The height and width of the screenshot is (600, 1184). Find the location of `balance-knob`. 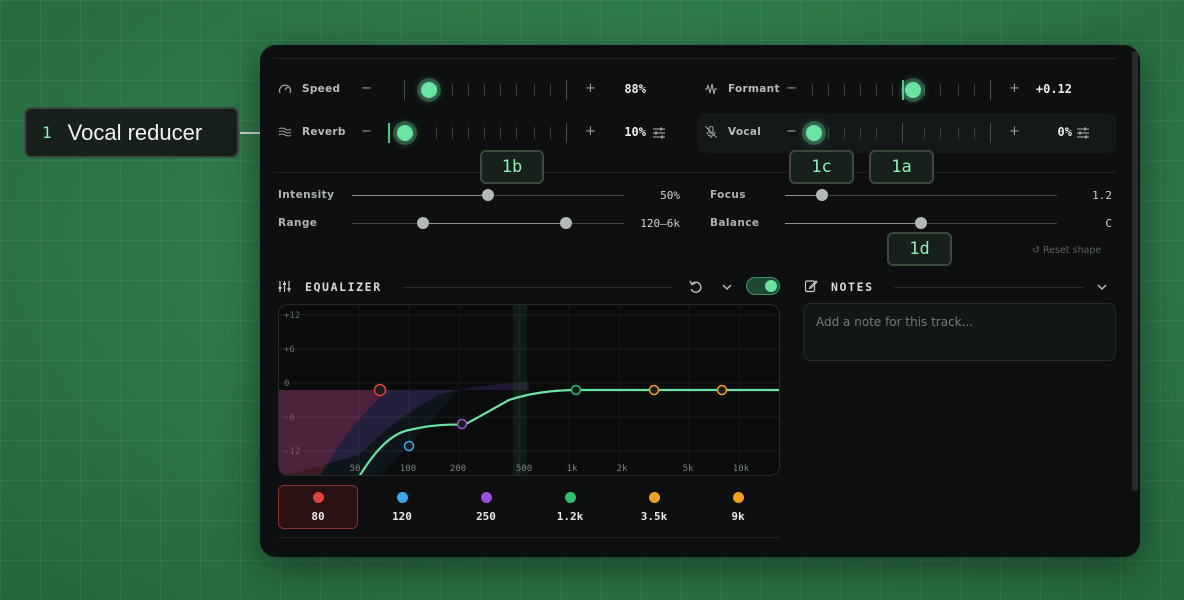

balance-knob is located at coordinates (921, 223).